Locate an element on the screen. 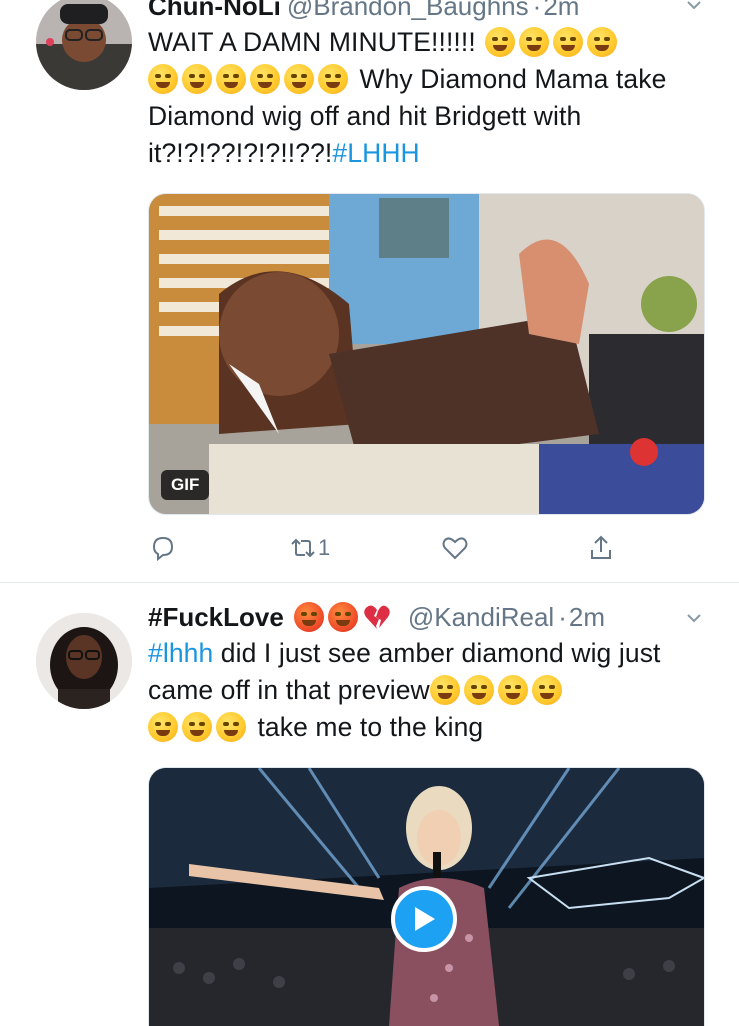 The height and width of the screenshot is (1026, 739). gif-badge: GIF is located at coordinates (185, 485).